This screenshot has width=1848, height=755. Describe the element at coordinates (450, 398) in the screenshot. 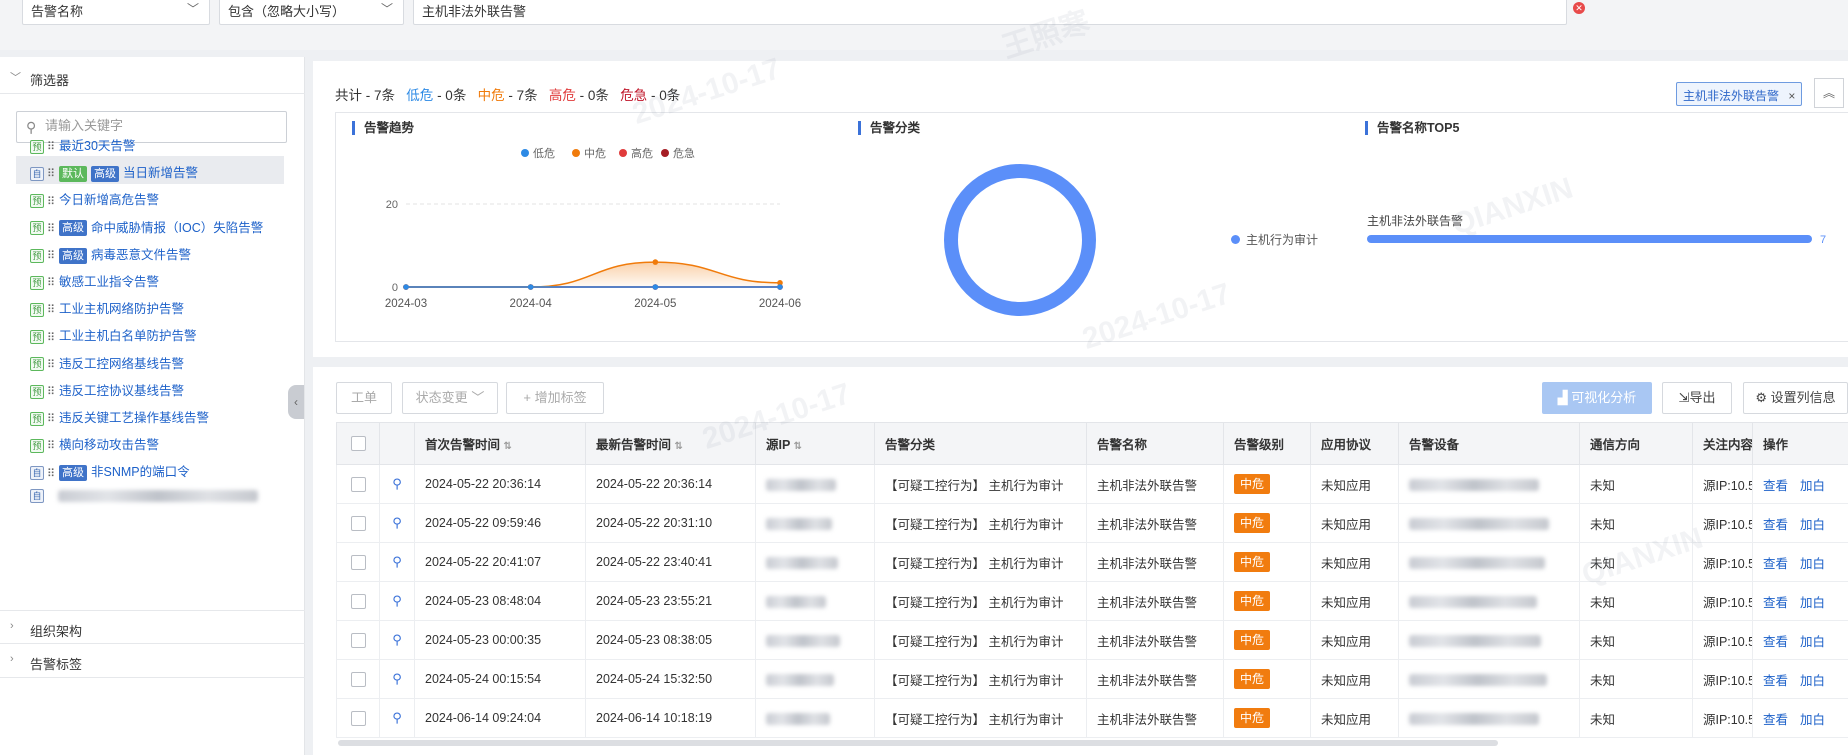

I see `status-change-button: 状态变更 ﹀` at that location.